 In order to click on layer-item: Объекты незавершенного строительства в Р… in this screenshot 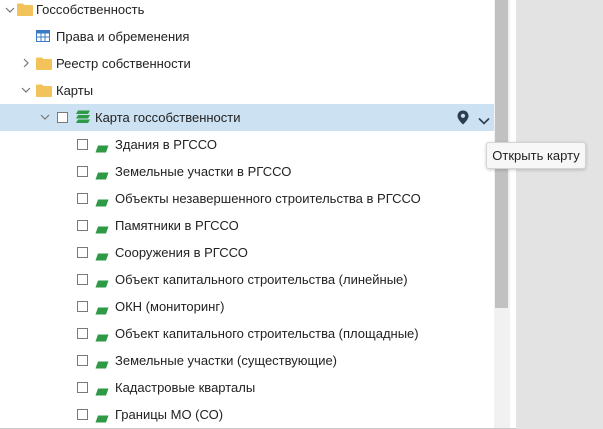, I will do `click(247, 198)`.